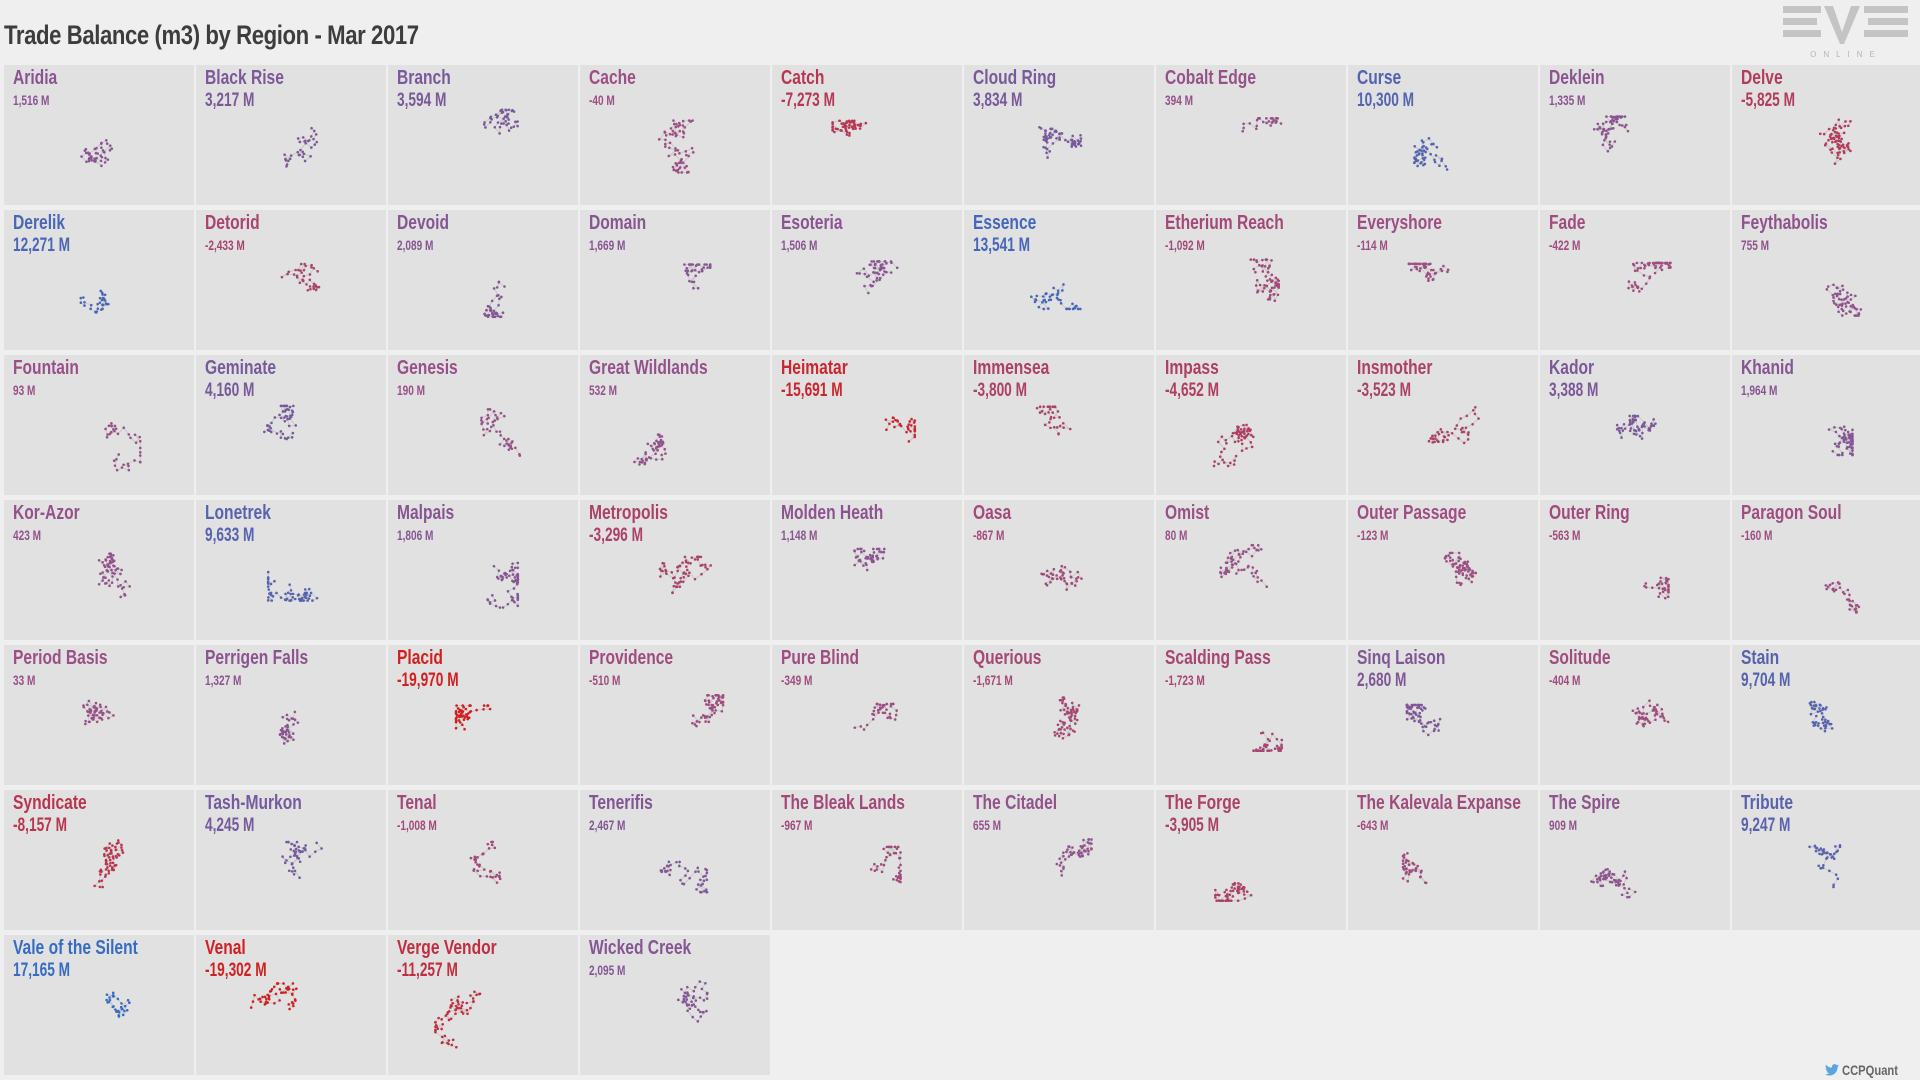  I want to click on region-trade-balance: 4,160 M, so click(230, 390).